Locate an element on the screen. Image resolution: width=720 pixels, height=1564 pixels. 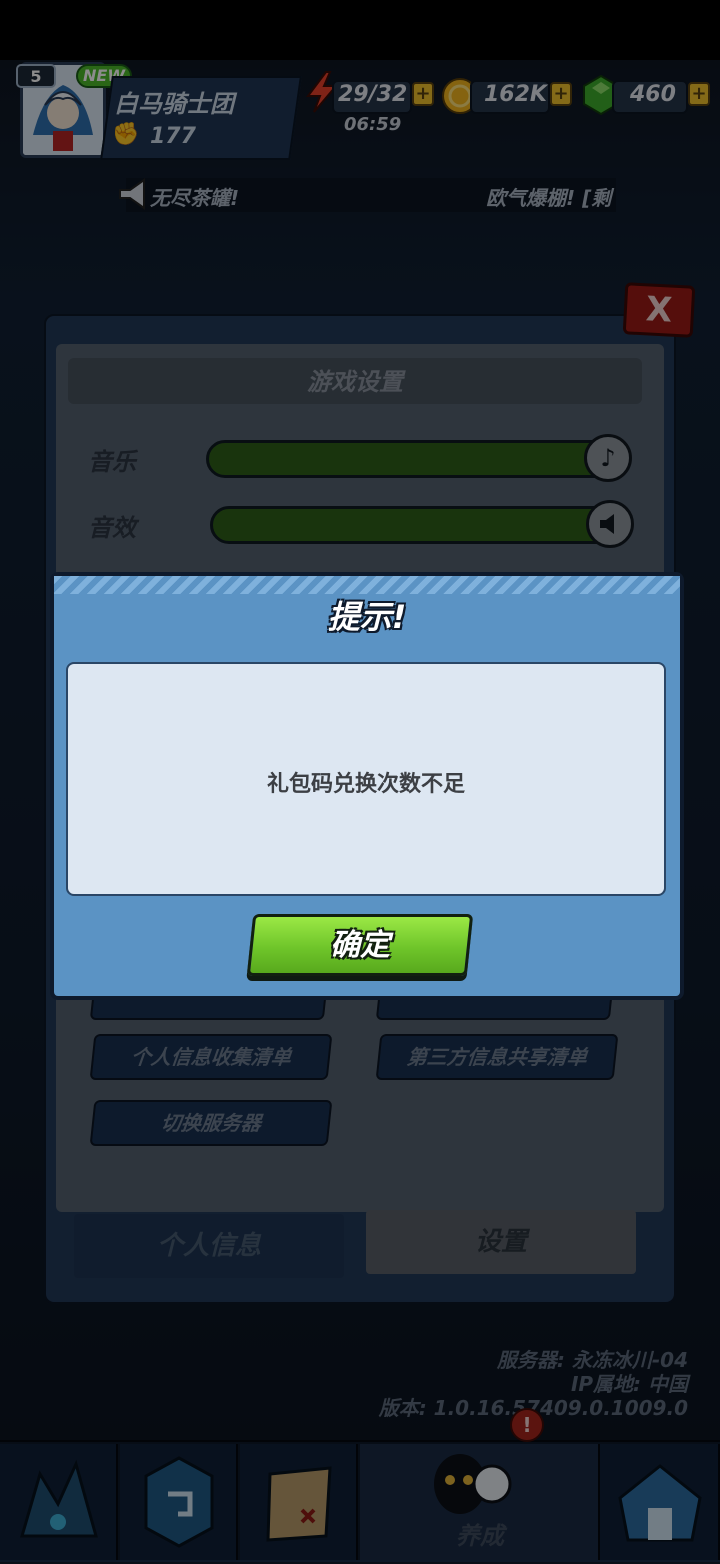
dialog-message: 礼包码兑换次数不足 is located at coordinates (365, 784).